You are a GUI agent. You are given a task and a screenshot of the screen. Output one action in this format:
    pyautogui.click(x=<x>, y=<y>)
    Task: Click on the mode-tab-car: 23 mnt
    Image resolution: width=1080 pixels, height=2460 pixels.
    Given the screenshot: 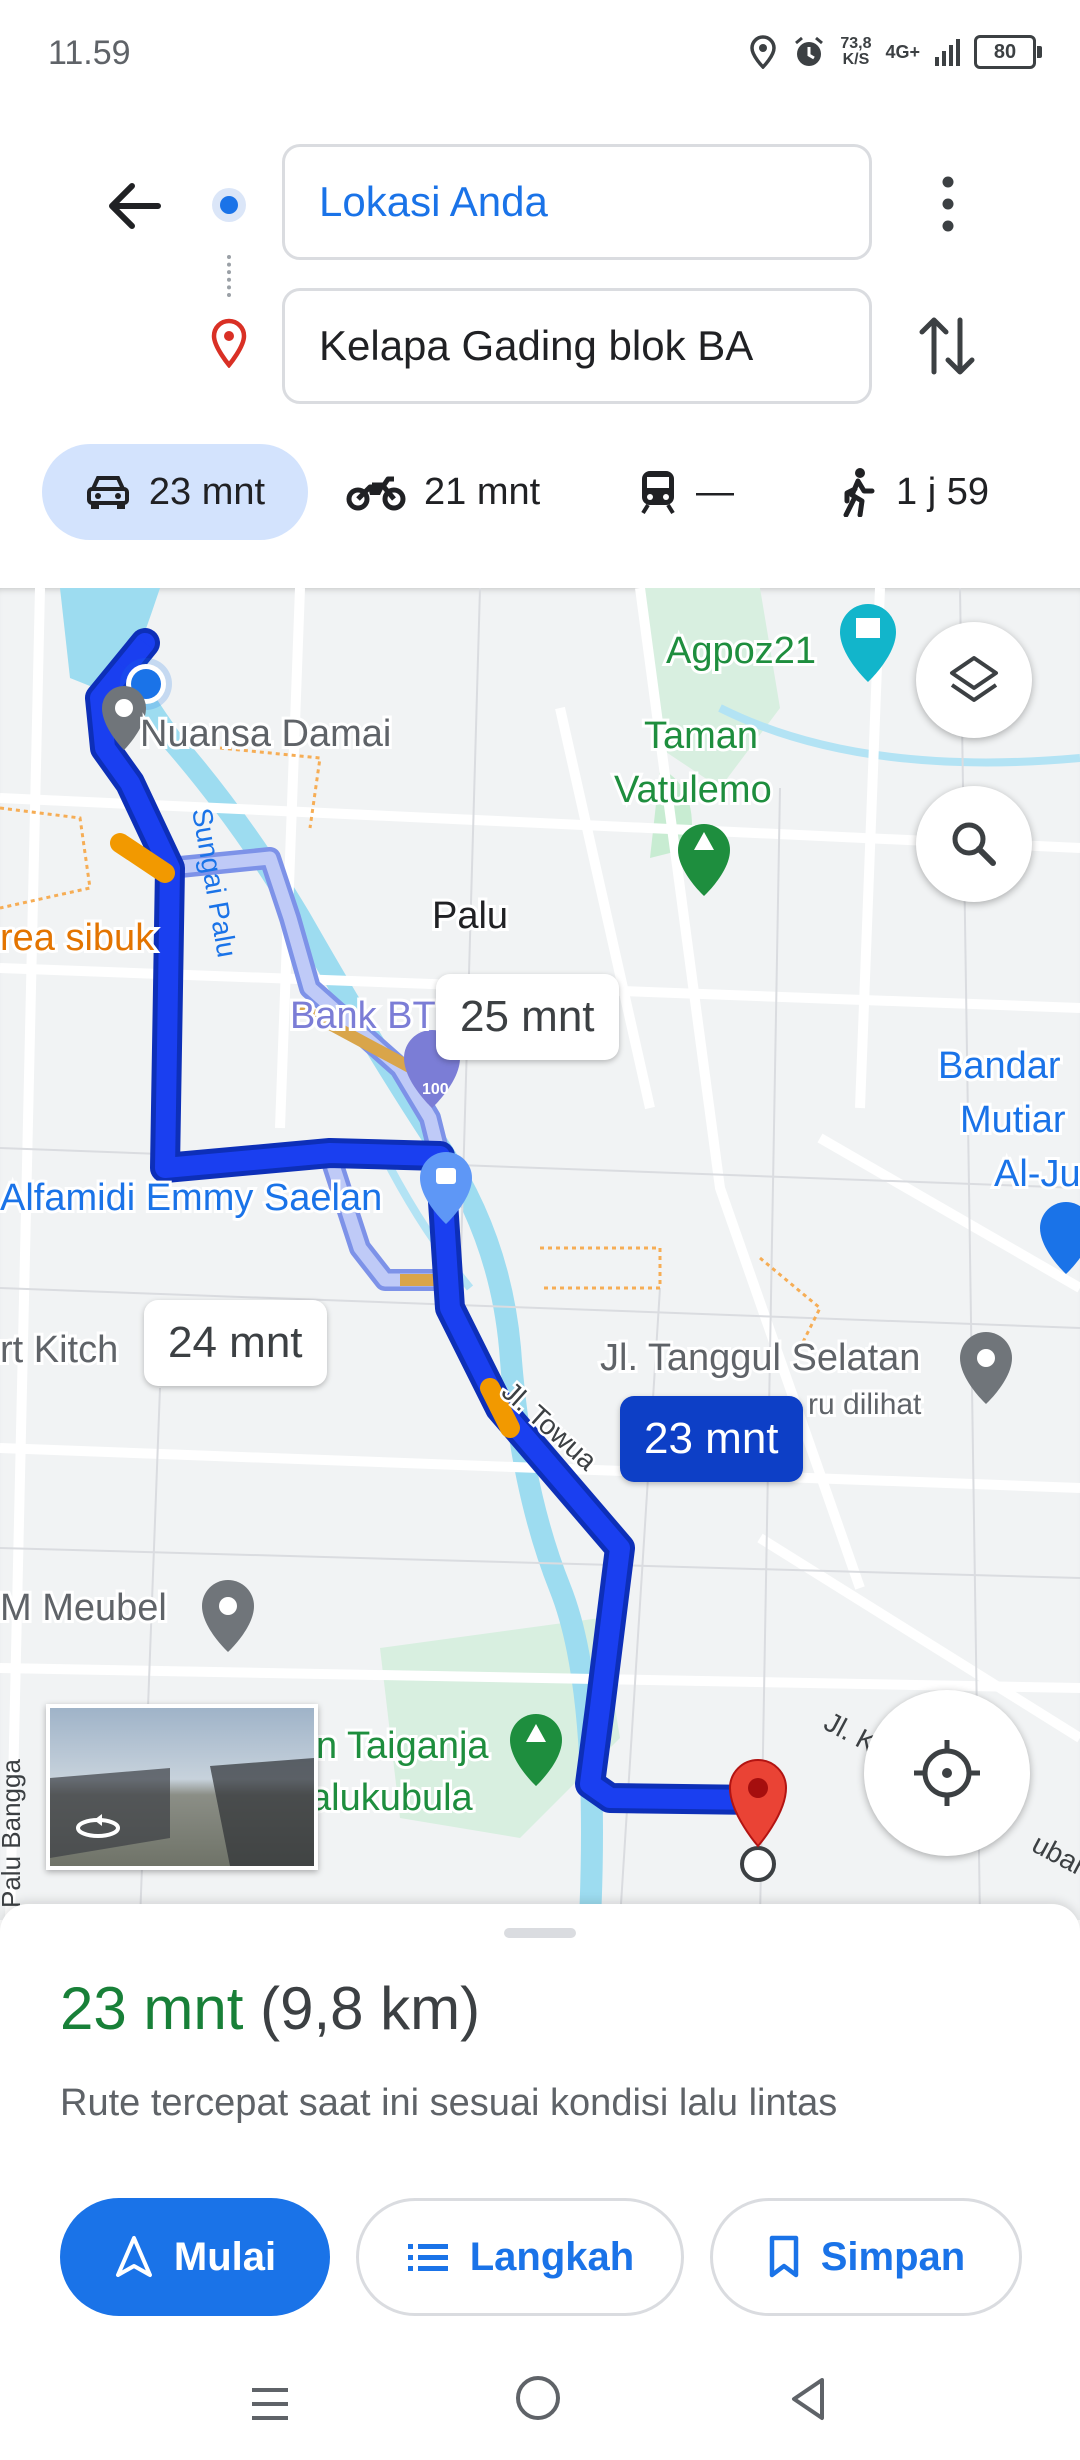 What is the action you would take?
    pyautogui.click(x=175, y=492)
    